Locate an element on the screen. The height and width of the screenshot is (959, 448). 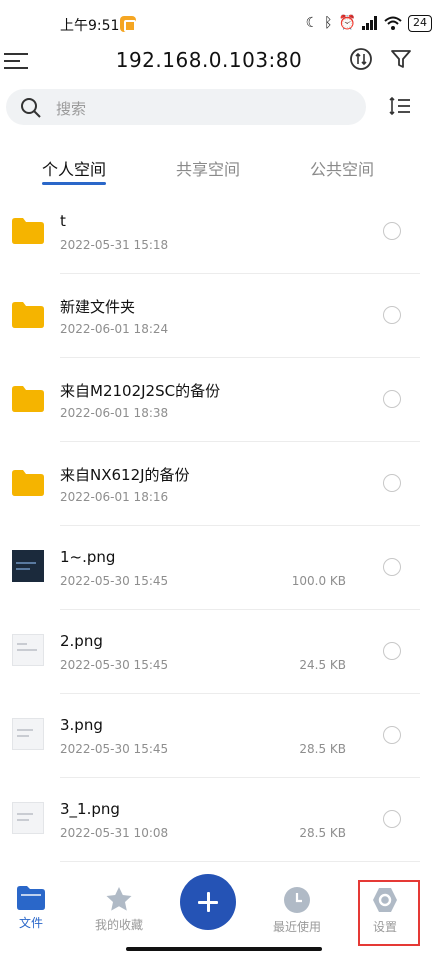
status-bar: 上午9:51 ☾ ᛒ ⏰ 24 is located at coordinates (224, 20).